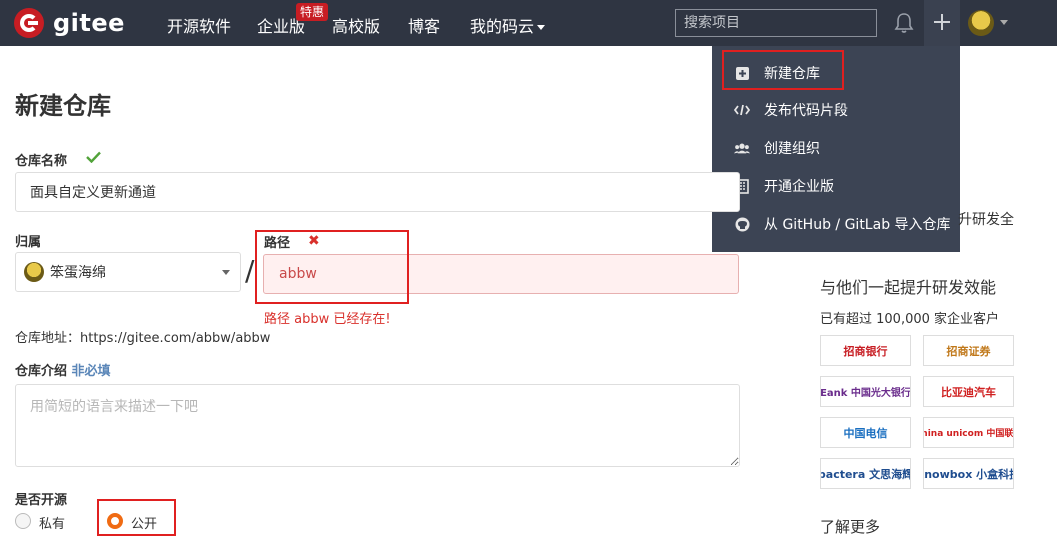 Image resolution: width=1057 pixels, height=540 pixels. Describe the element at coordinates (836, 148) in the screenshot. I see `menu-item-org: 创建组织` at that location.